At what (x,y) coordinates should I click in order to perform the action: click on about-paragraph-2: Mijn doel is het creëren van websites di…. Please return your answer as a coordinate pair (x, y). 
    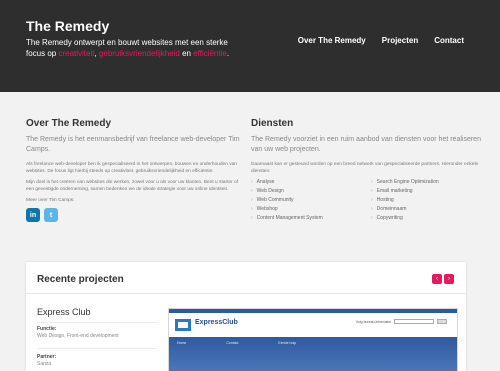
    Looking at the image, I should click on (132, 186).